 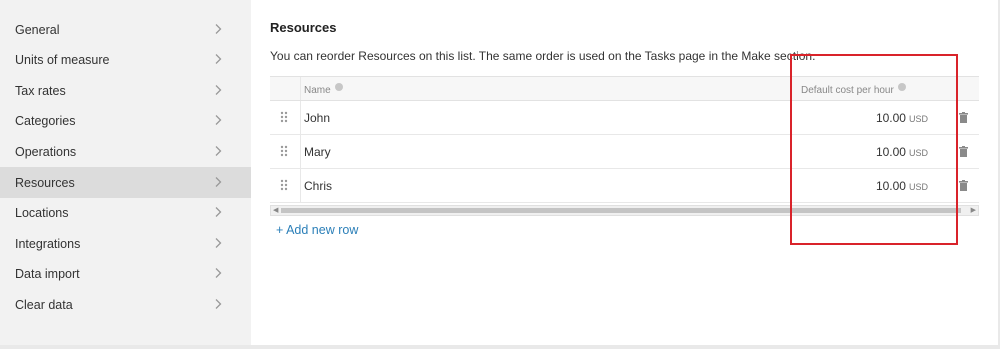 What do you see at coordinates (125, 120) in the screenshot?
I see `sidebar-item-categories: Categories` at bounding box center [125, 120].